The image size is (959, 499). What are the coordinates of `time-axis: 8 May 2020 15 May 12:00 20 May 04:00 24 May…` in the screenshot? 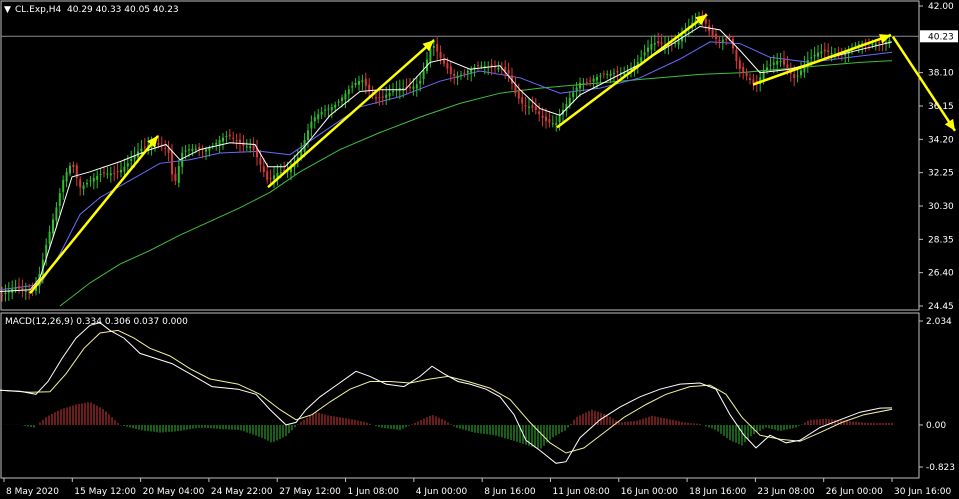 It's located at (477, 487).